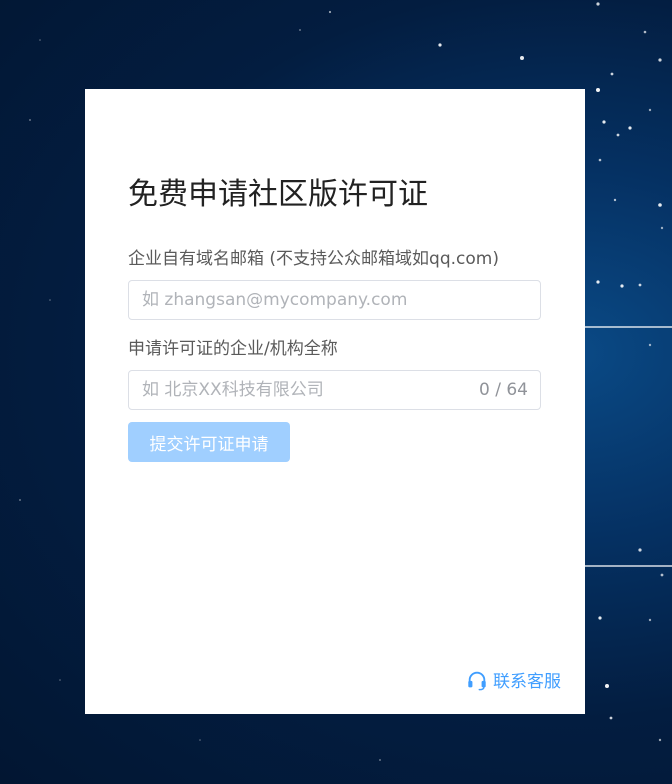 The height and width of the screenshot is (784, 672). Describe the element at coordinates (477, 680) in the screenshot. I see `headset-icon` at that location.